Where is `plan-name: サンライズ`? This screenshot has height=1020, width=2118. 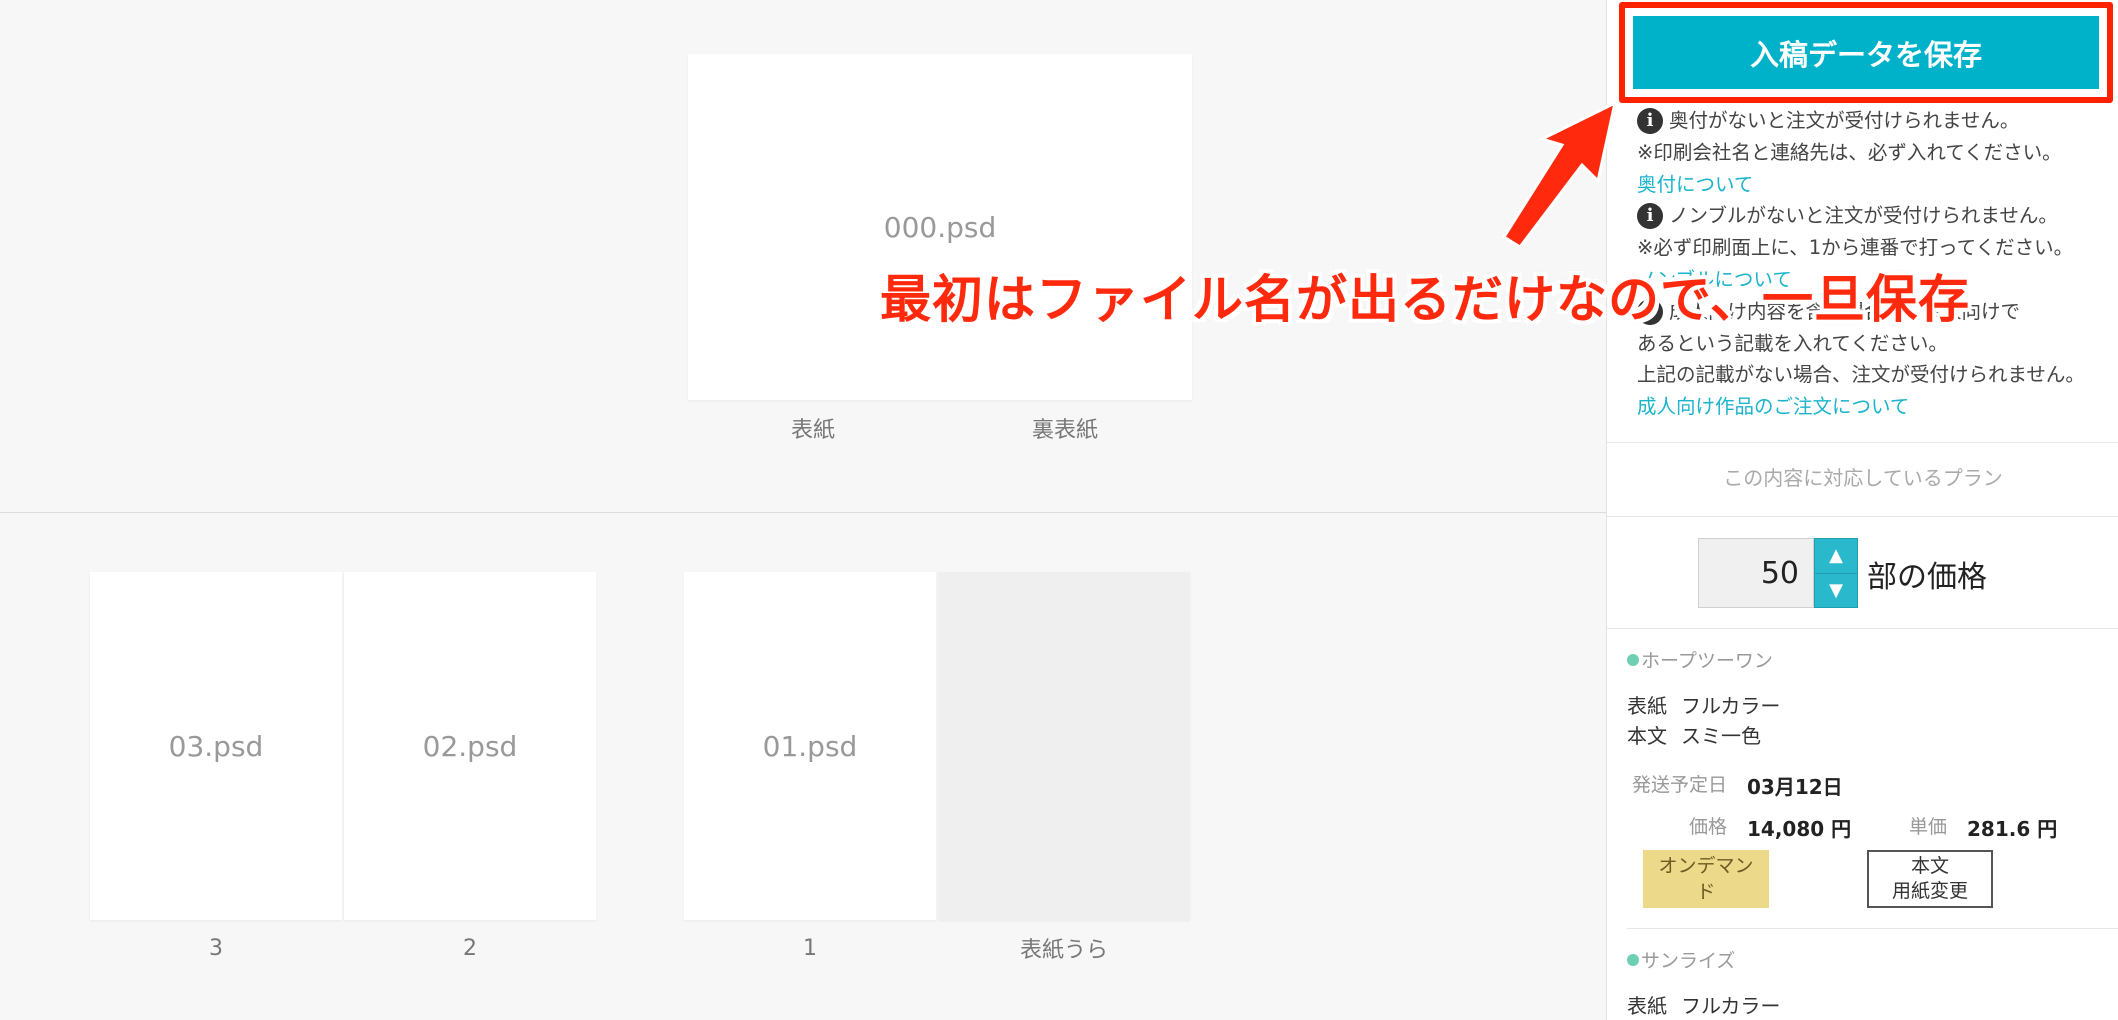 plan-name: サンライズ is located at coordinates (1681, 959).